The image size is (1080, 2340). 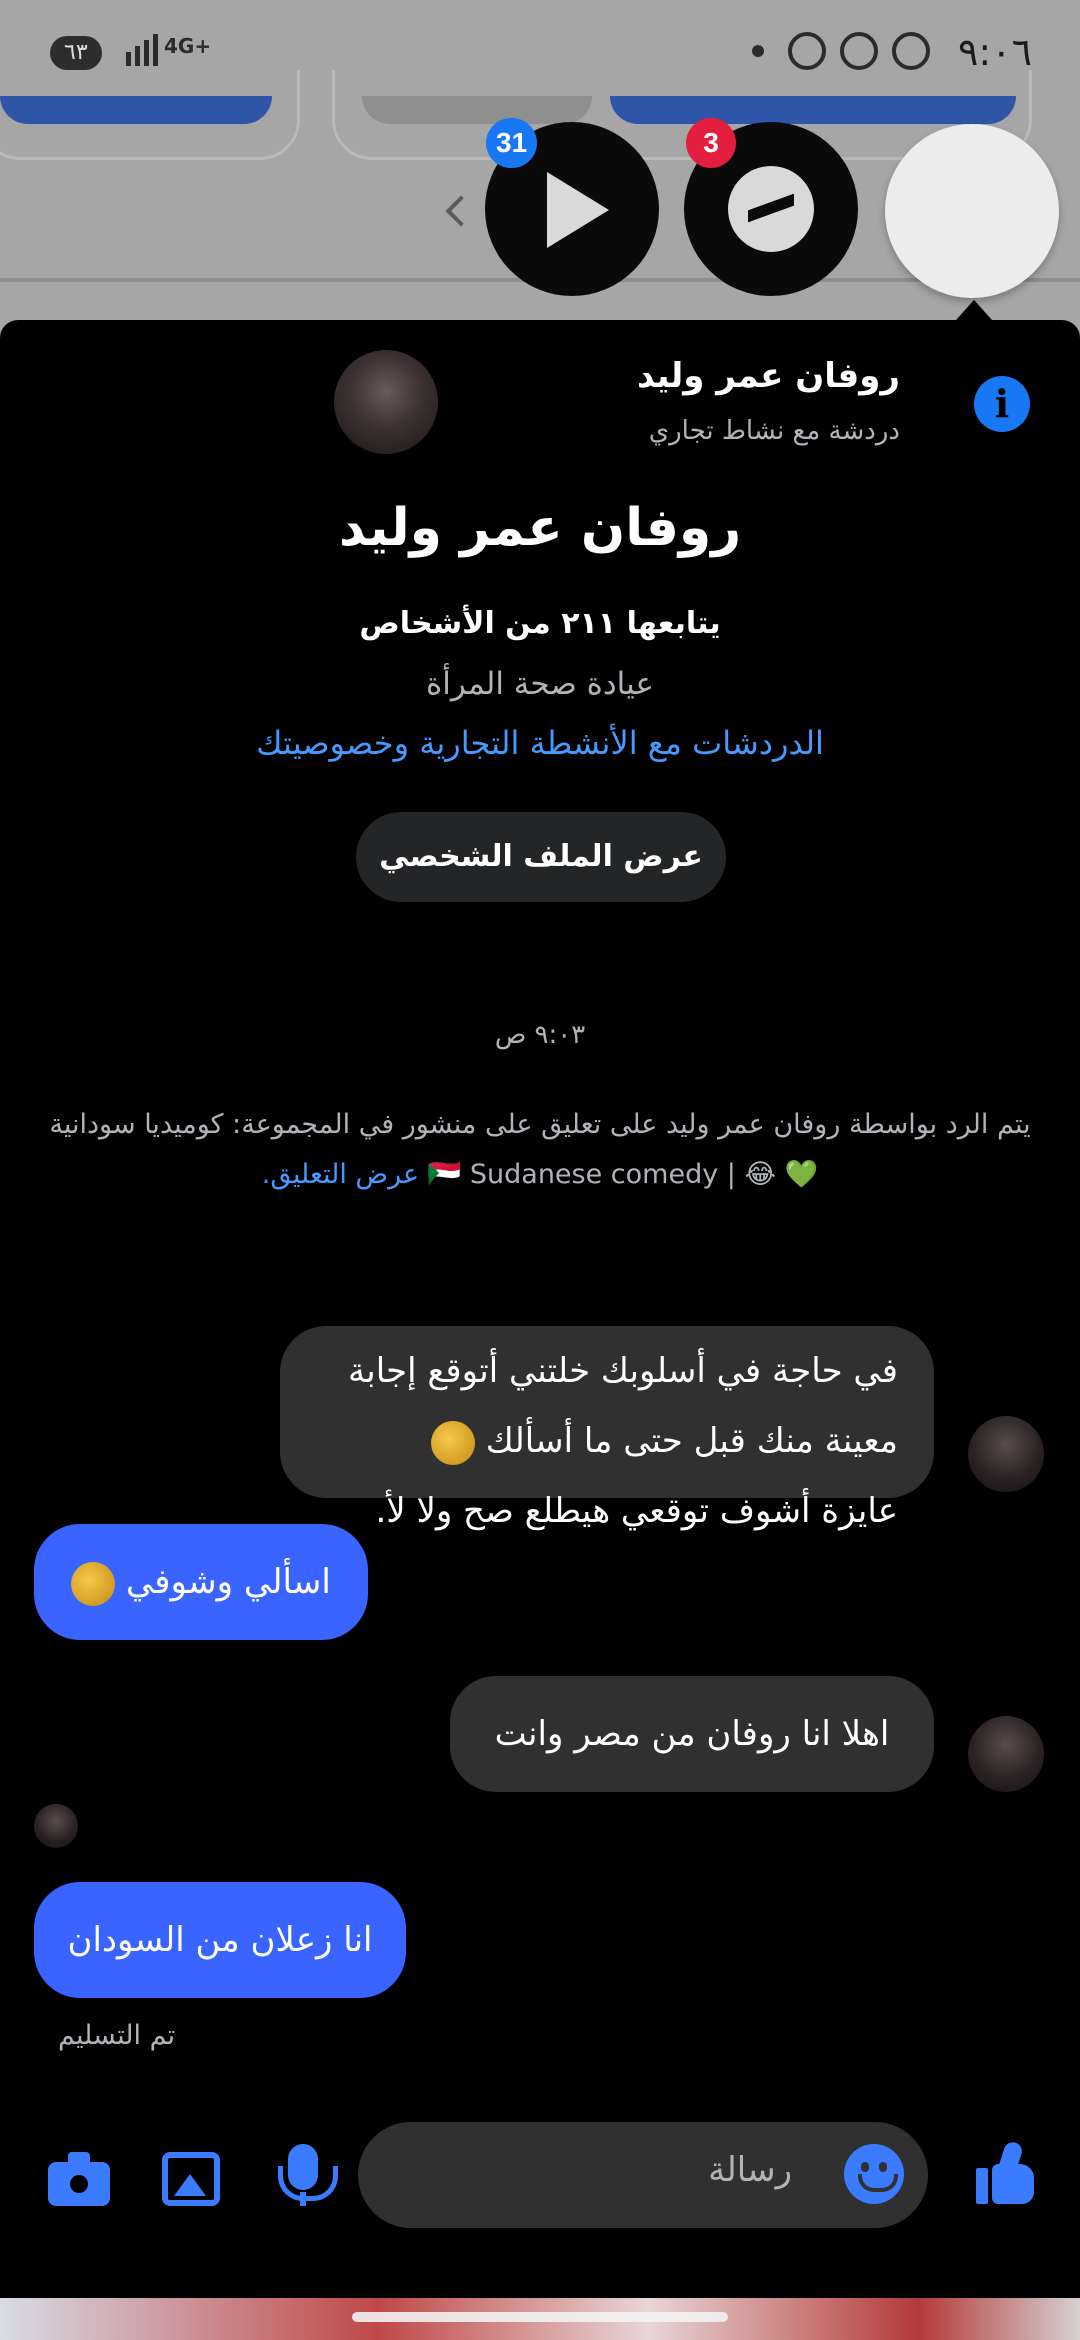 What do you see at coordinates (758, 51) in the screenshot?
I see `dot-icon` at bounding box center [758, 51].